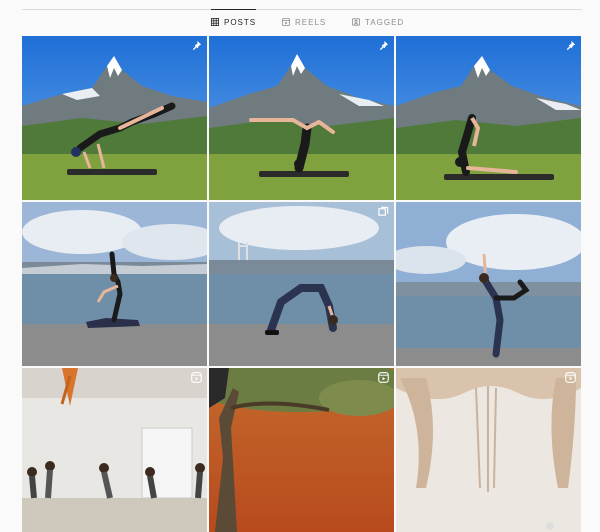  I want to click on tab-reels-label: REELS, so click(311, 22).